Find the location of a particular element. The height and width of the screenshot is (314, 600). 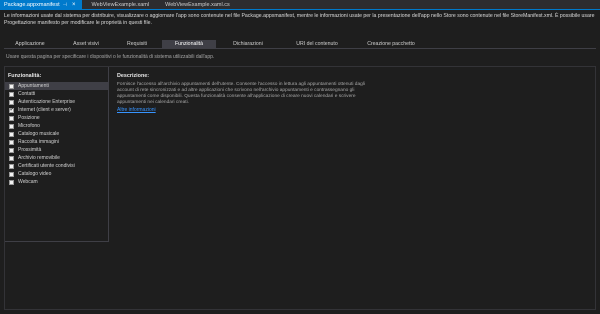

capability-label: Certificati utente condivisi is located at coordinates (46, 166).